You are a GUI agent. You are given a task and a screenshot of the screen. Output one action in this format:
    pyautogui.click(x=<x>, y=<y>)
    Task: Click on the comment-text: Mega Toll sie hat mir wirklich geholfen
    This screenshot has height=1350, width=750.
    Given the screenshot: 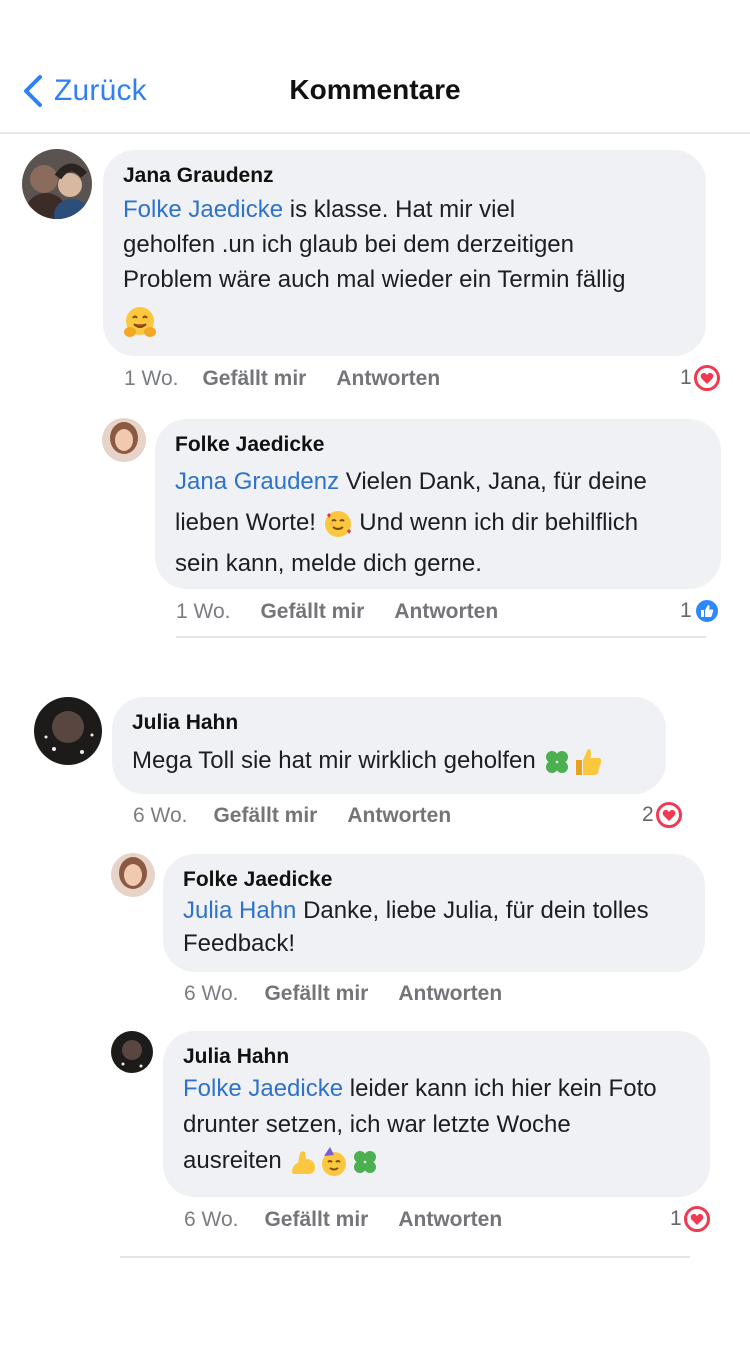 What is the action you would take?
    pyautogui.click(x=389, y=760)
    